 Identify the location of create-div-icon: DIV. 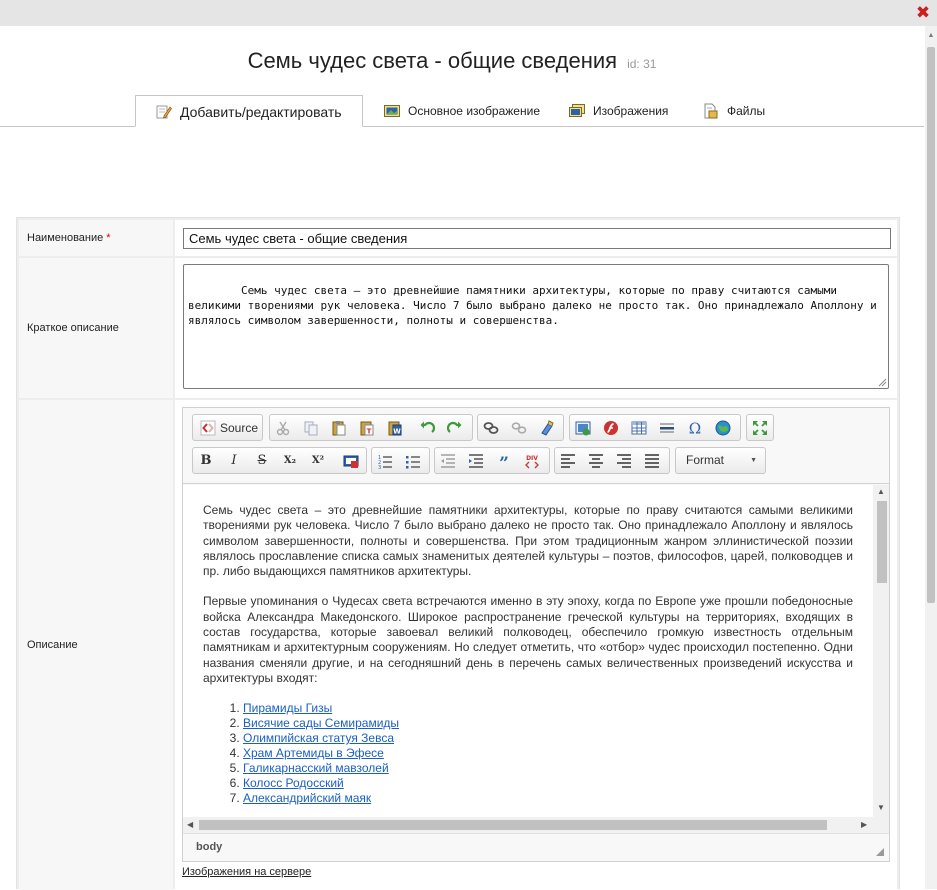
(532, 461).